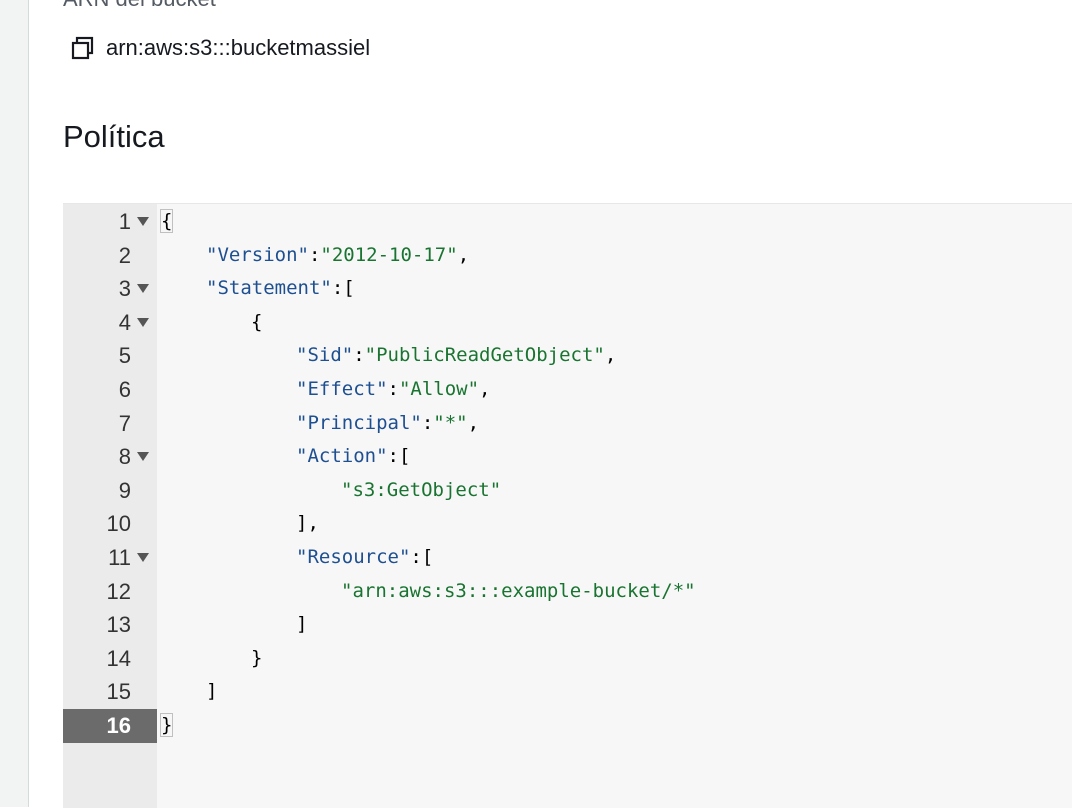 Image resolution: width=1072 pixels, height=808 pixels. What do you see at coordinates (567, 625) in the screenshot?
I see `code-line: 13]` at bounding box center [567, 625].